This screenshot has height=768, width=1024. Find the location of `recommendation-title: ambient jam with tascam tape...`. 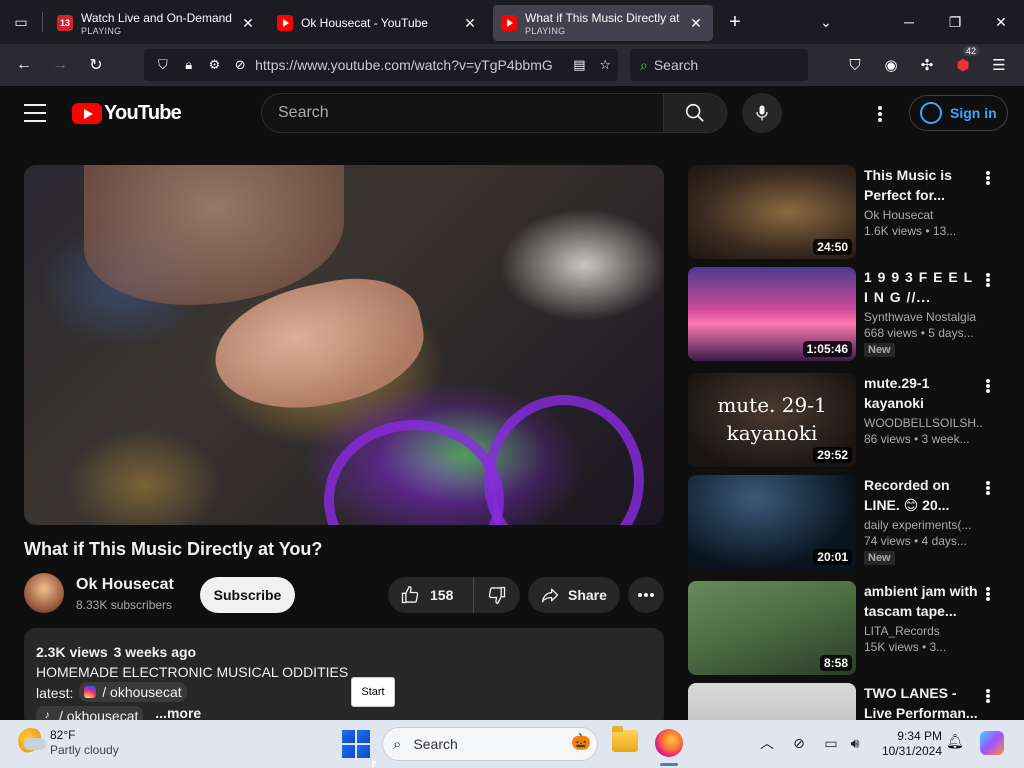

recommendation-title: ambient jam with tascam tape... is located at coordinates (923, 601).